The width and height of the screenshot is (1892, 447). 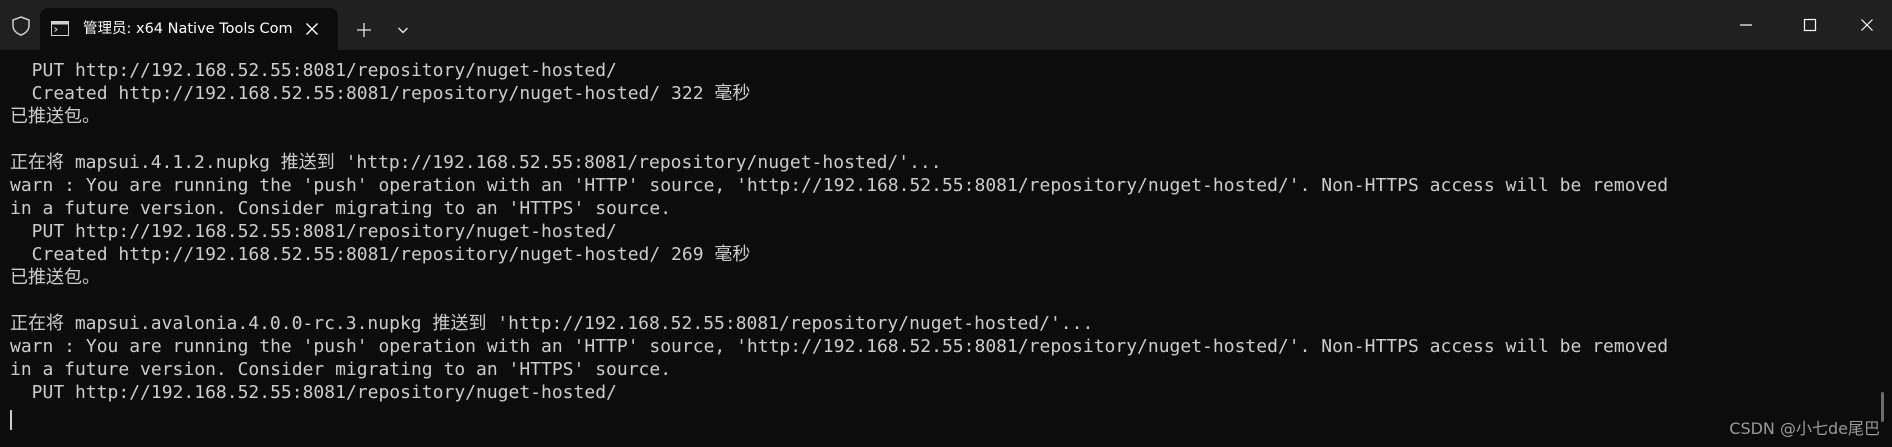 I want to click on minimize-button, so click(x=1746, y=25).